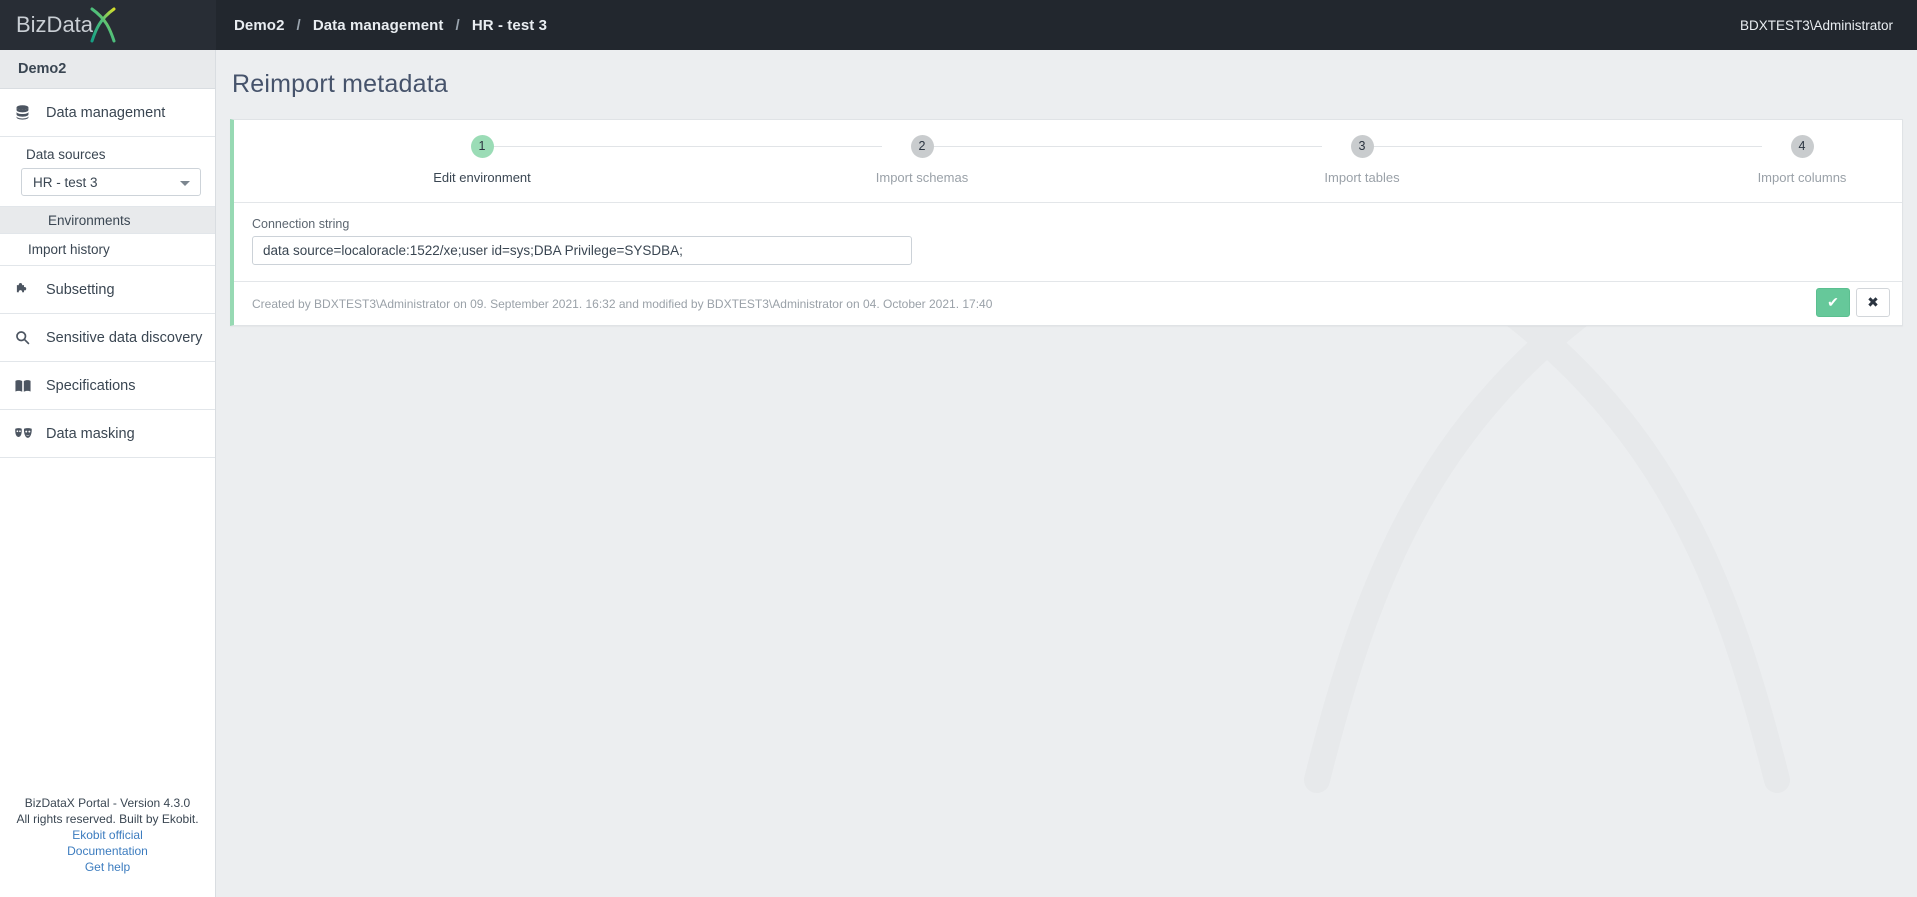 The height and width of the screenshot is (897, 1917). What do you see at coordinates (65, 182) in the screenshot?
I see `data-source-select-value: HR - test 3` at bounding box center [65, 182].